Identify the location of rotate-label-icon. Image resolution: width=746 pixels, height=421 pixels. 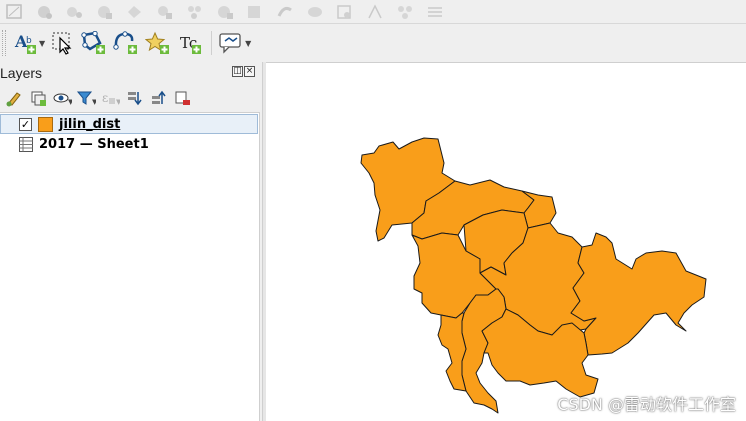
(375, 12).